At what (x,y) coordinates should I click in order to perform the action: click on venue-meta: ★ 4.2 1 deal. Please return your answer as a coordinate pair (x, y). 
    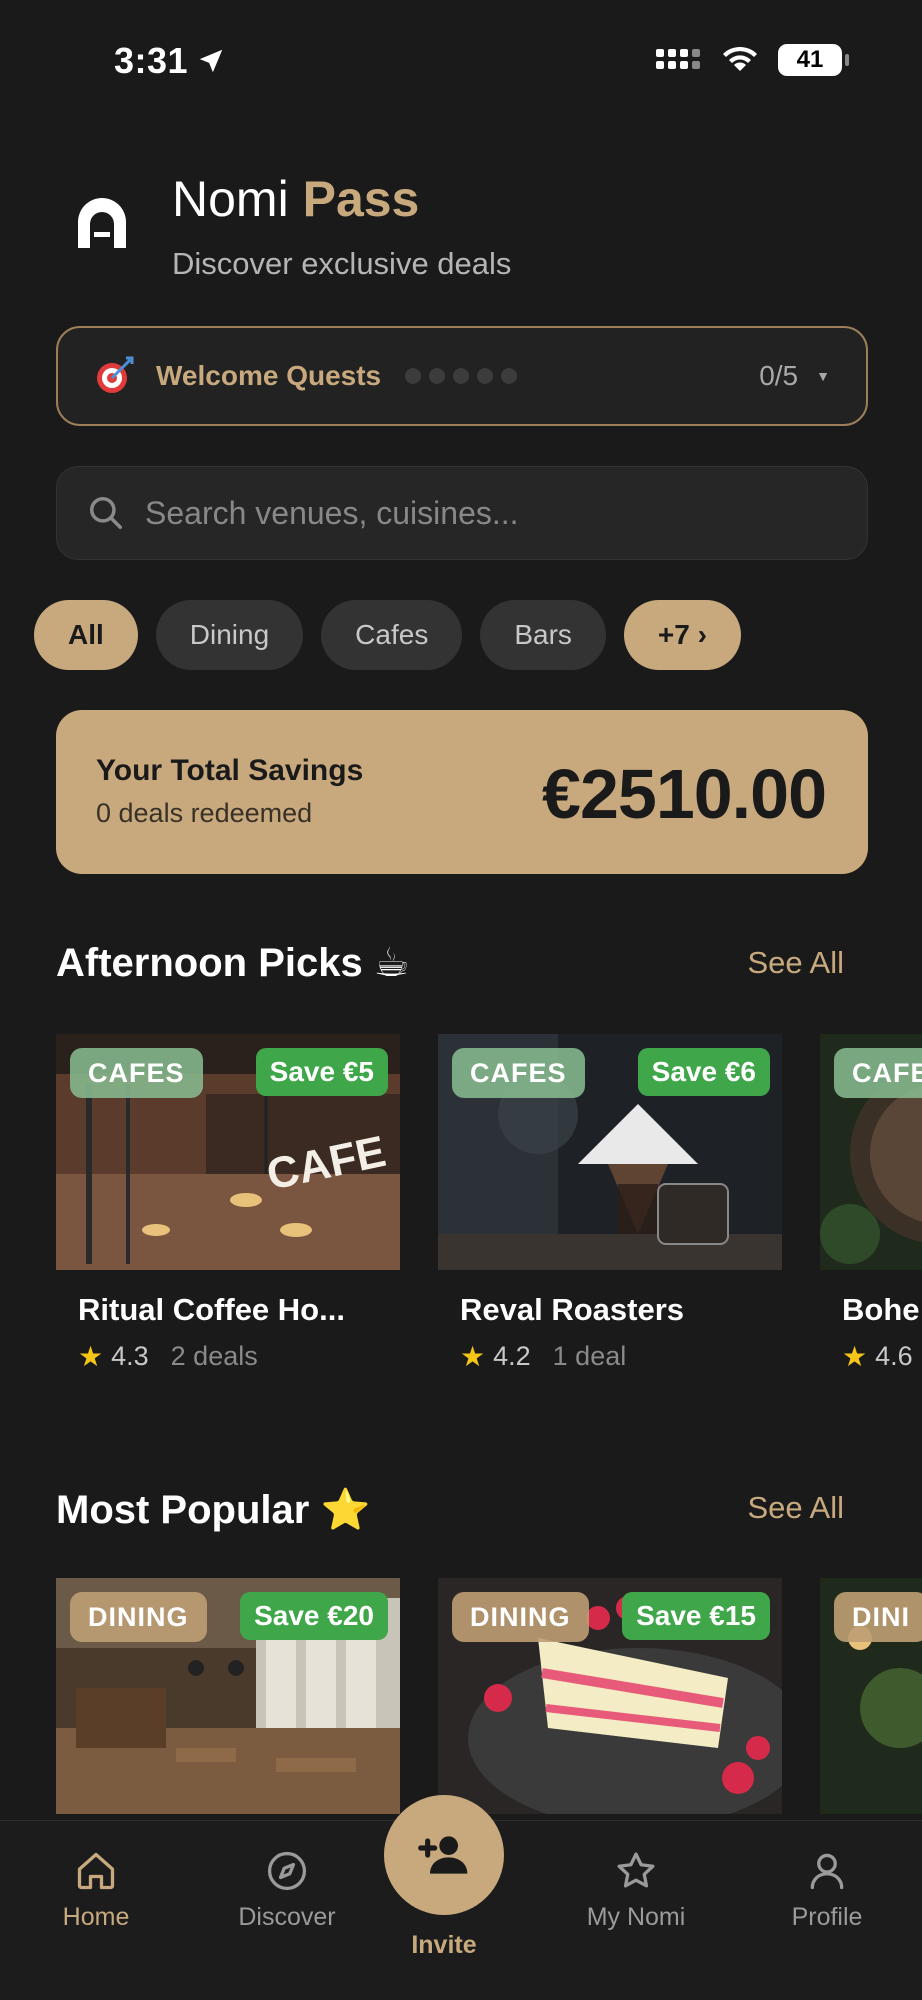
    Looking at the image, I should click on (621, 1356).